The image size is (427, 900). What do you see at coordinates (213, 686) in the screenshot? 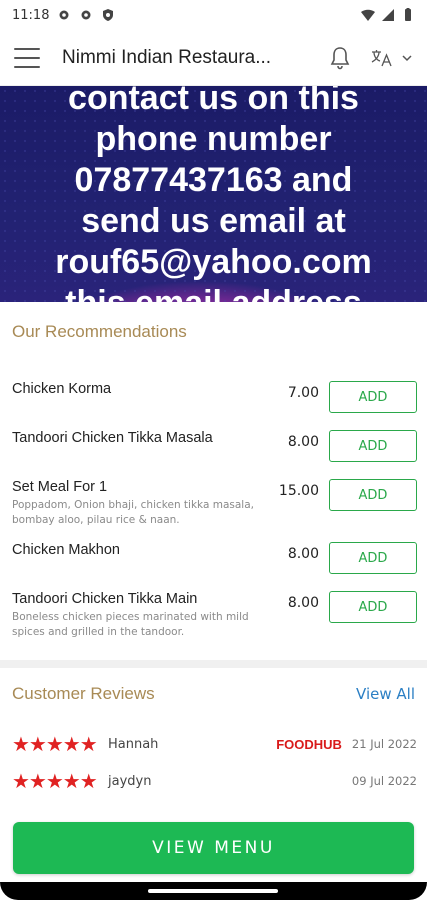
I see `reviews-header: Customer Reviews View All` at bounding box center [213, 686].